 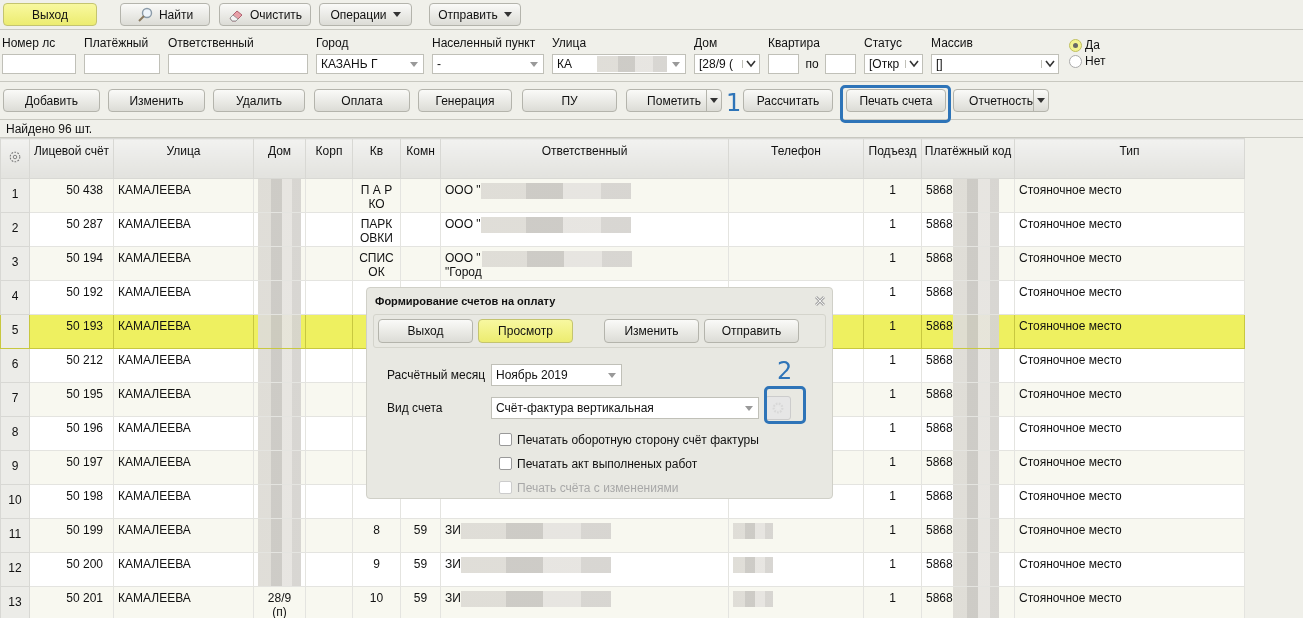 I want to click on table-cell: 50 200, so click(x=84, y=564).